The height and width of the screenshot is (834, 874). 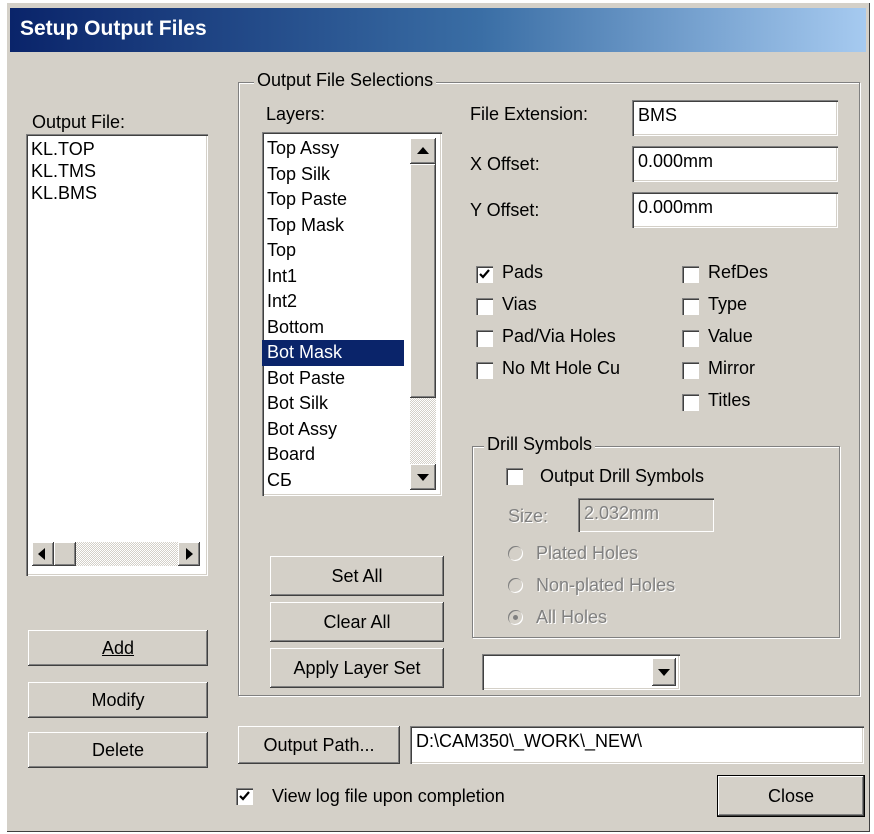 I want to click on layer-item: Top, so click(x=333, y=251).